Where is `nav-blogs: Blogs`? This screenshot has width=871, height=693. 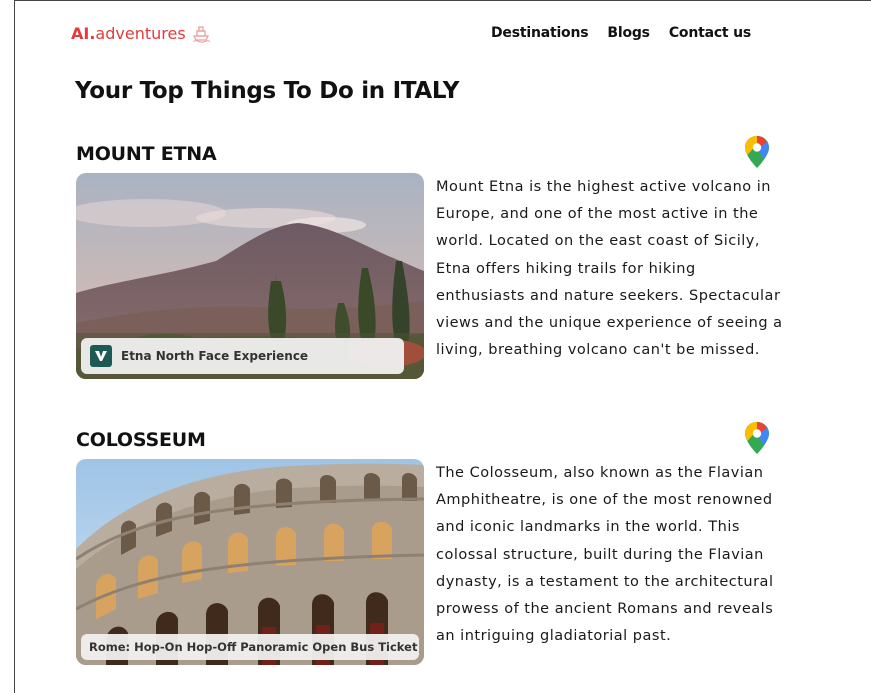
nav-blogs: Blogs is located at coordinates (628, 33).